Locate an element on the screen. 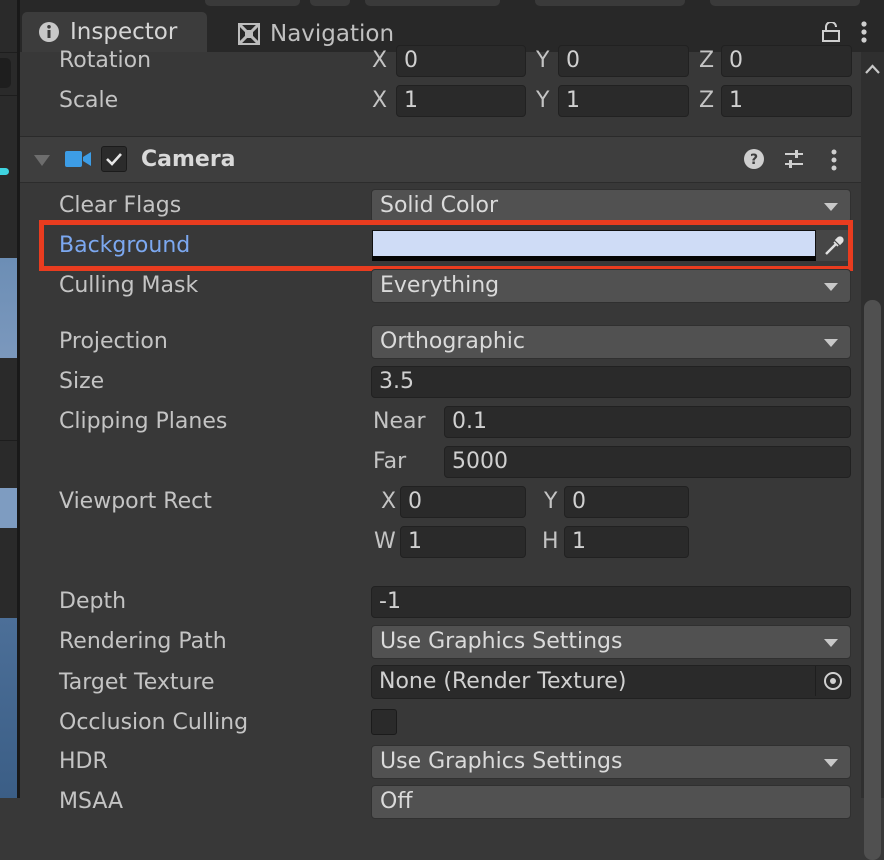  hdr-dropdown: Use Graphics Settings is located at coordinates (611, 762).